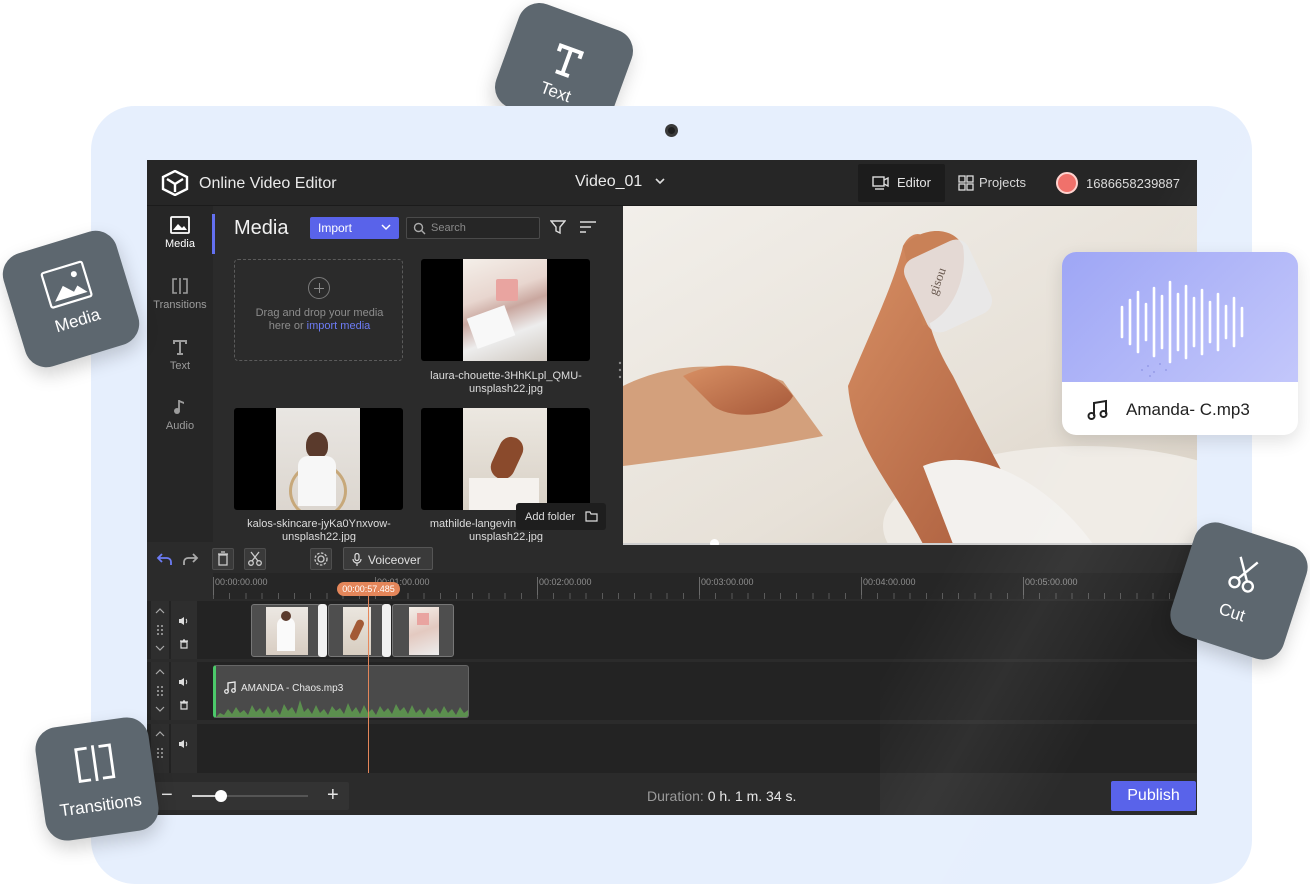  I want to click on sort-icon, so click(588, 227).